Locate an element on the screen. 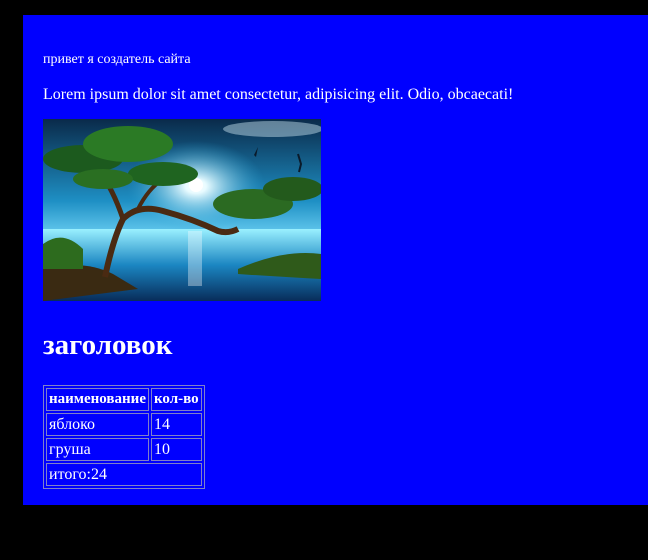  hero-image is located at coordinates (182, 210).